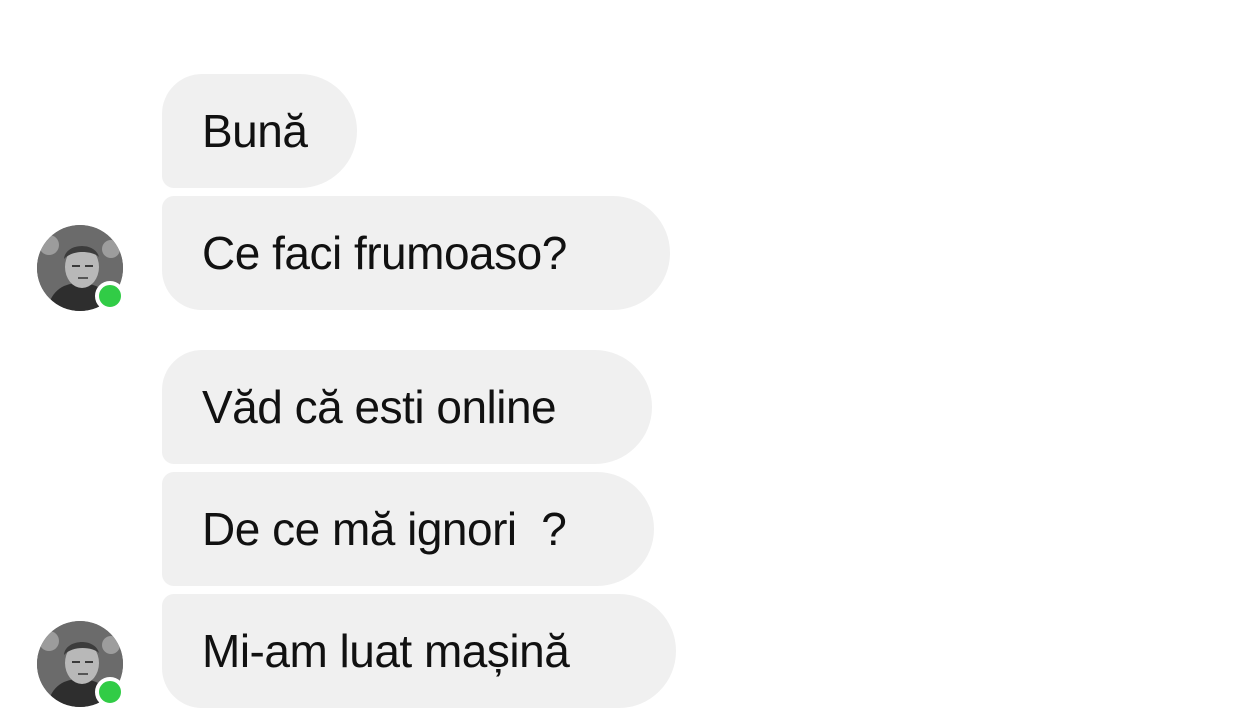 The width and height of the screenshot is (1260, 709). What do you see at coordinates (259, 131) in the screenshot?
I see `message-bubble: Bună` at bounding box center [259, 131].